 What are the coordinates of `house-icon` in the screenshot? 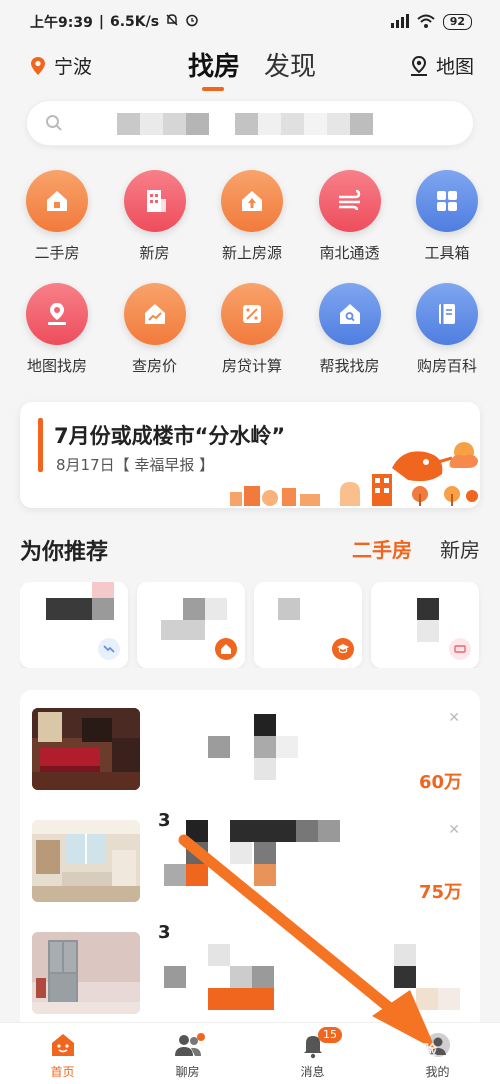 It's located at (57, 201).